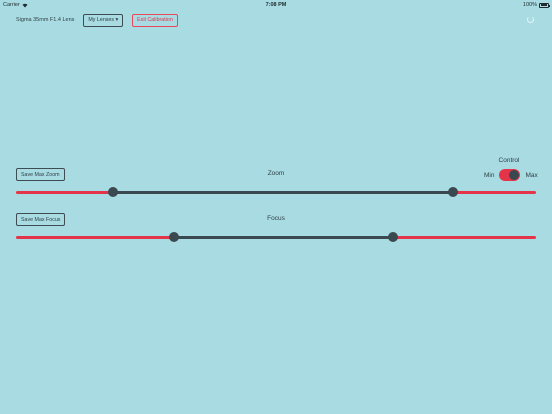 The height and width of the screenshot is (414, 552). I want to click on zoom-title: Zoom, so click(276, 173).